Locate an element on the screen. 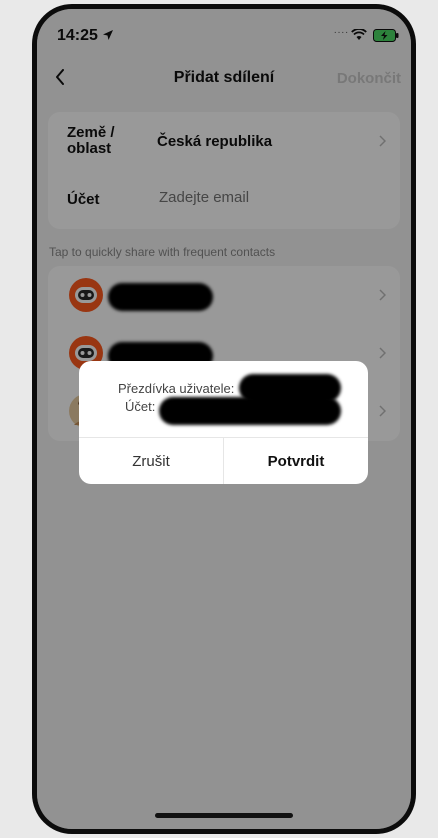 Image resolution: width=438 pixels, height=838 pixels. confirm-button: Potvrdit is located at coordinates (296, 461).